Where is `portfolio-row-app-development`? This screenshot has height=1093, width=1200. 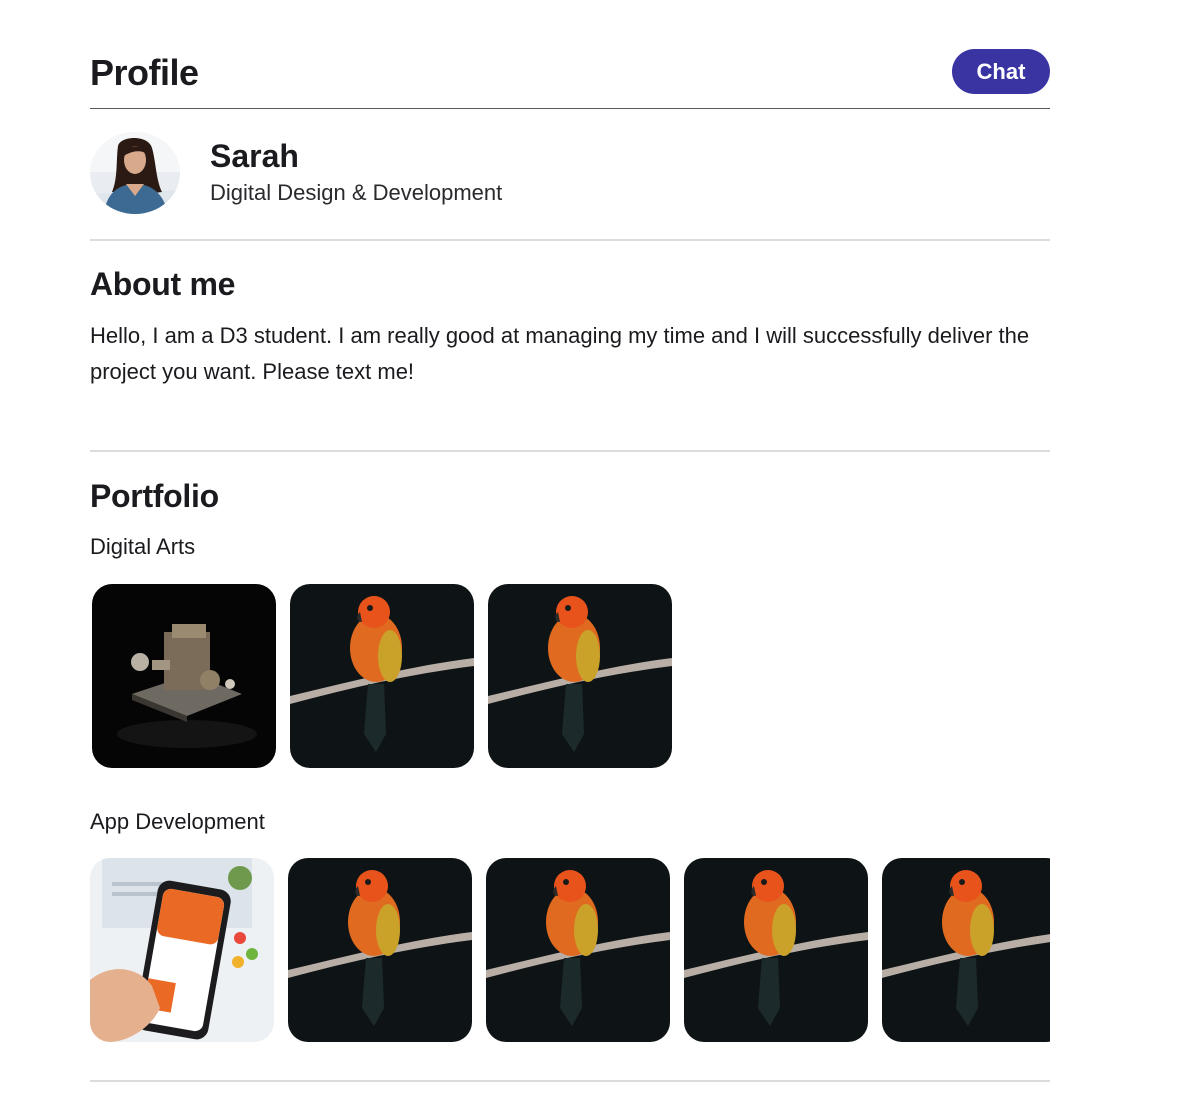
portfolio-row-app-development is located at coordinates (570, 951).